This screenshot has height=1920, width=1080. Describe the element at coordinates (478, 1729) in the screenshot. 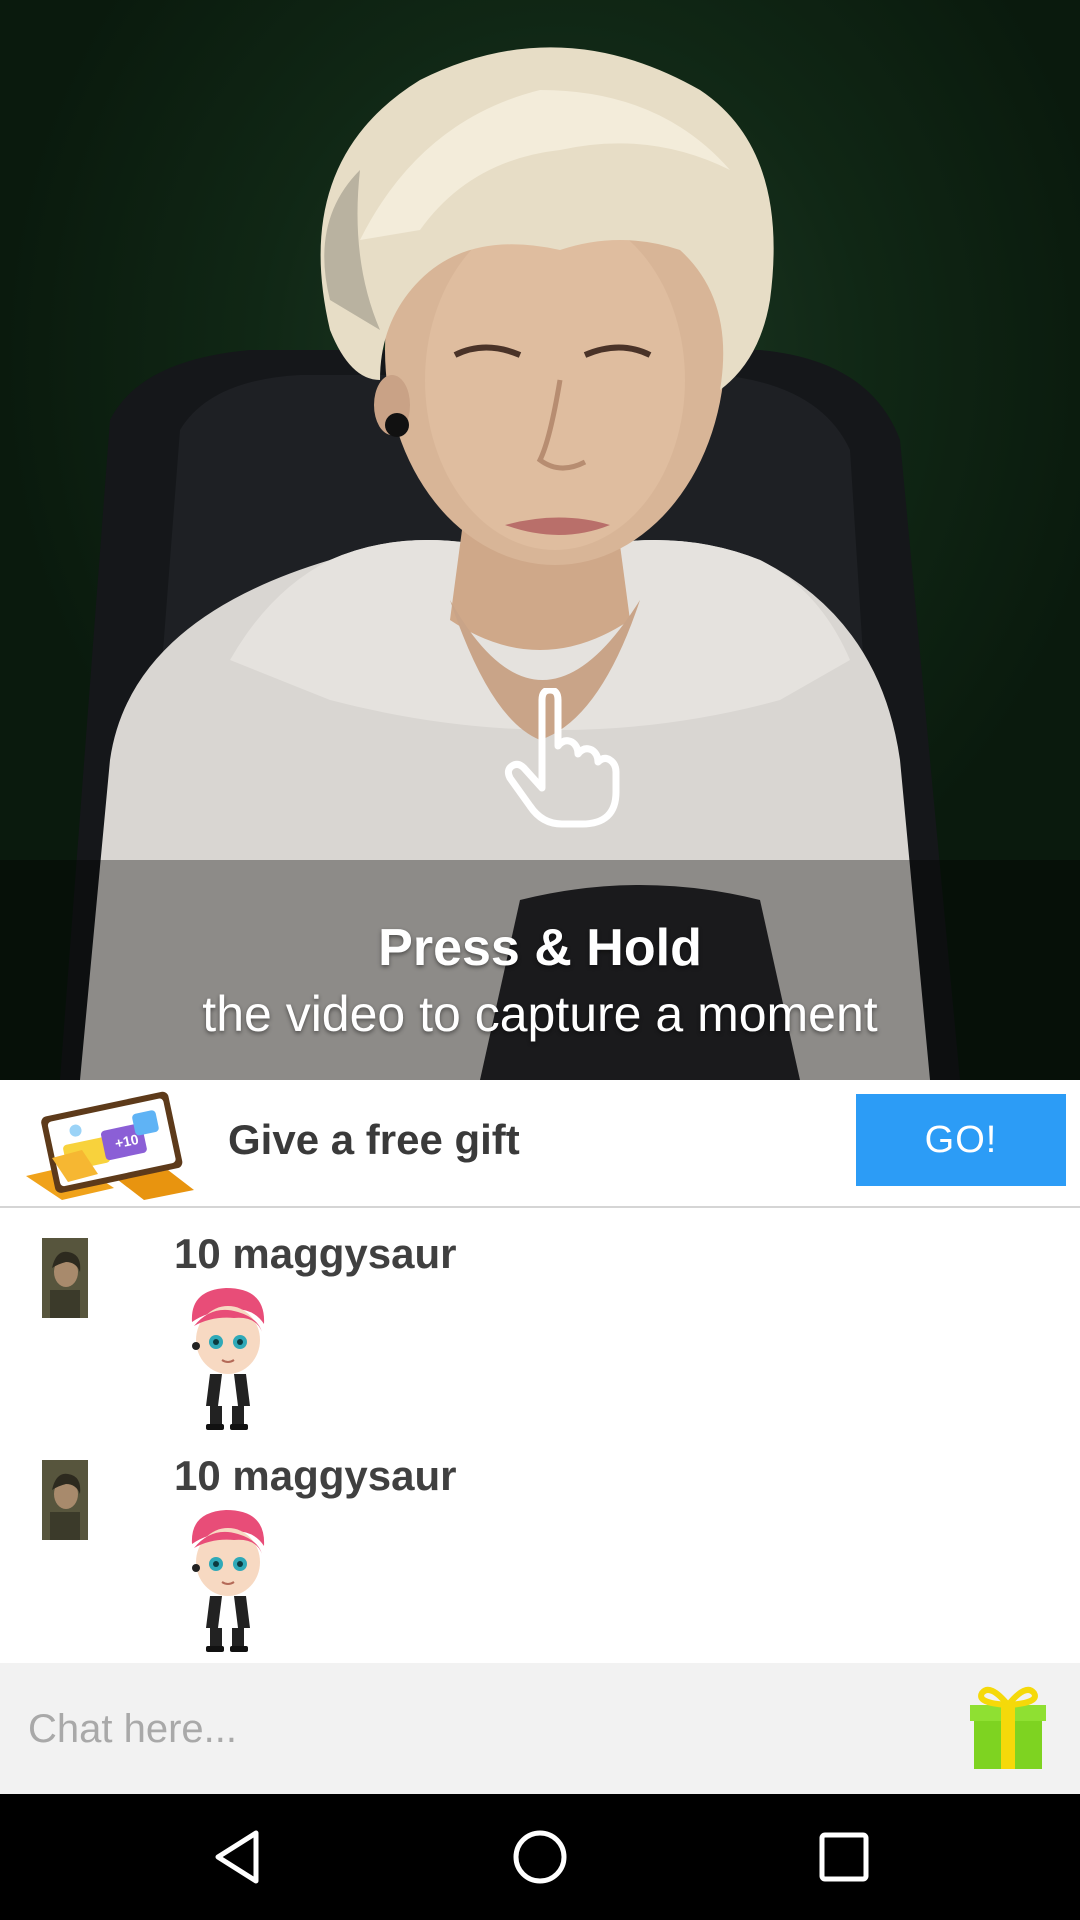

I see `chat-input` at that location.